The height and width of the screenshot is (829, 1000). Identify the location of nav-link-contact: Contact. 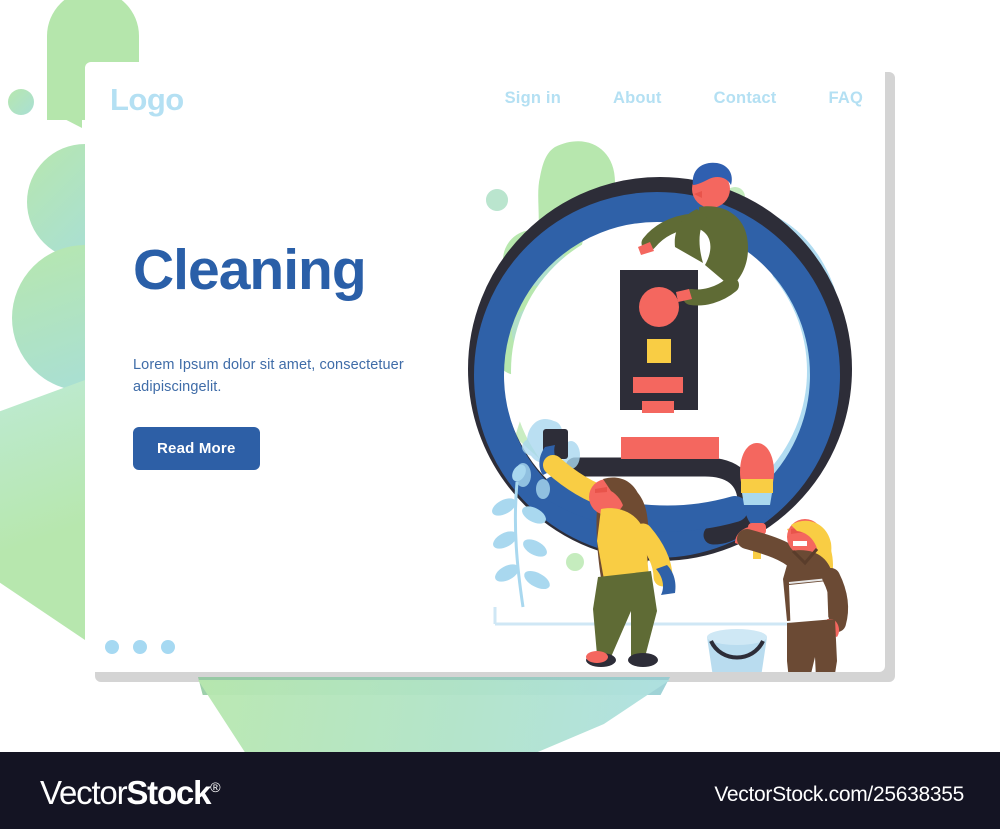
(745, 98).